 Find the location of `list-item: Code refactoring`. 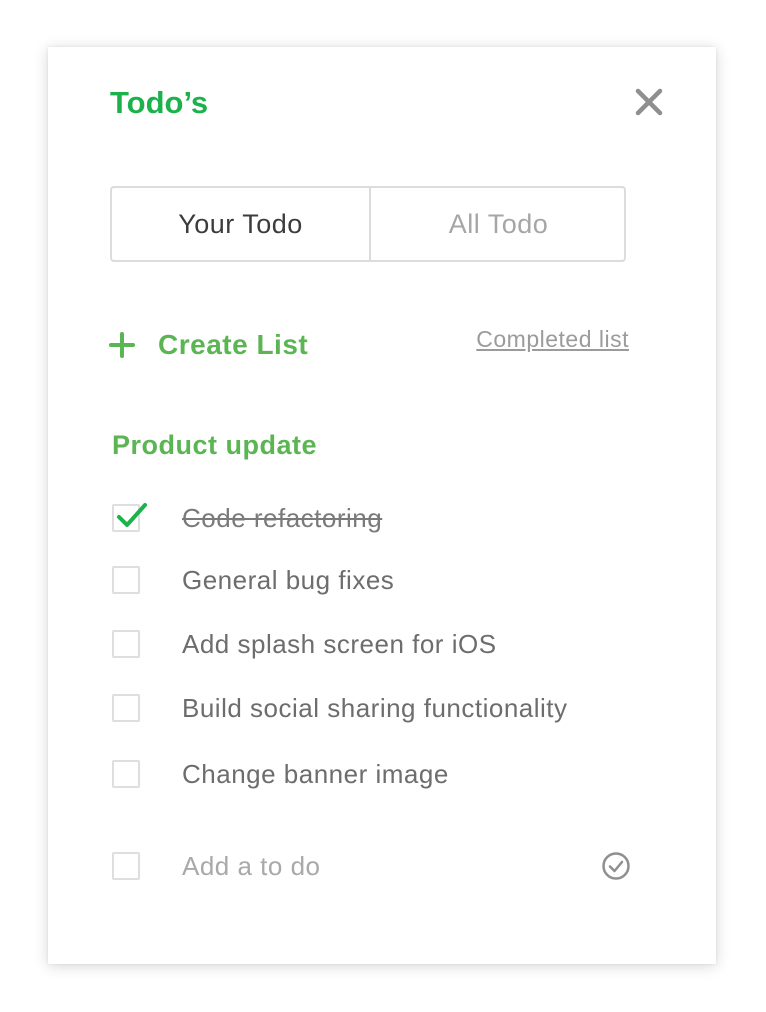

list-item: Code refactoring is located at coordinates (247, 518).